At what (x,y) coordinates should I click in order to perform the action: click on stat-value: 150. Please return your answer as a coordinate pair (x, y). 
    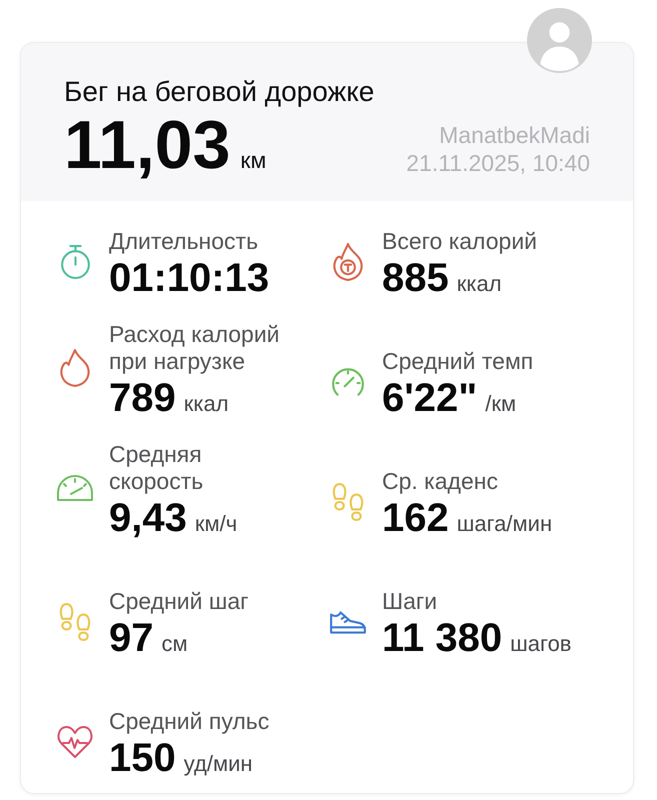
    Looking at the image, I should click on (142, 758).